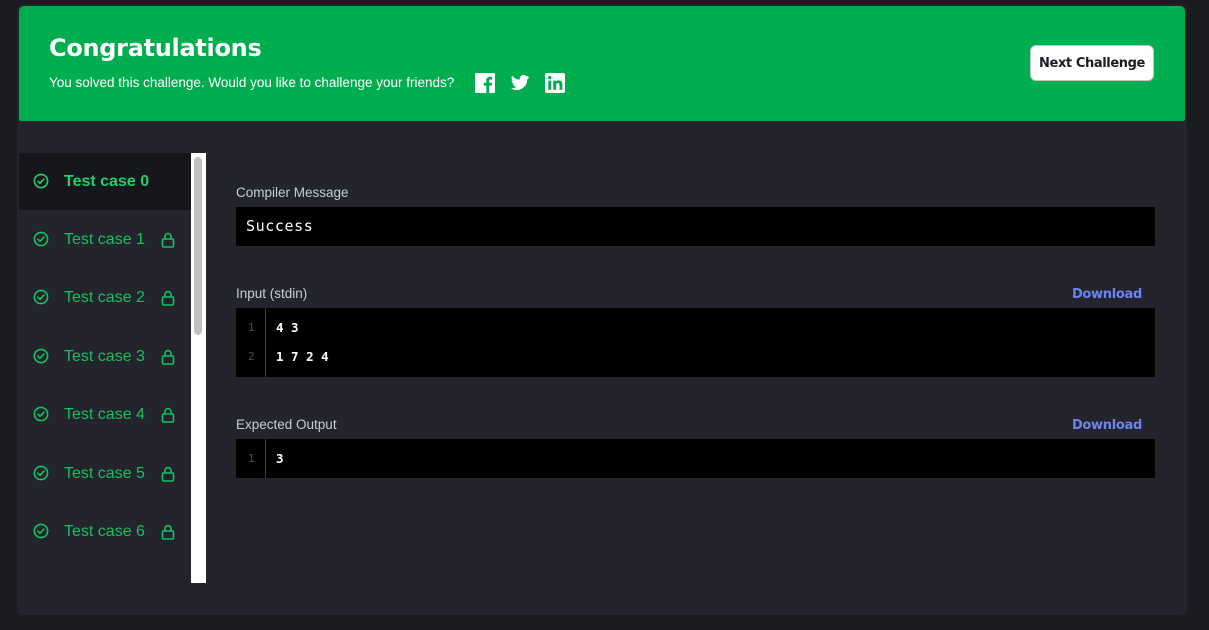  I want to click on facebook-icon, so click(485, 83).